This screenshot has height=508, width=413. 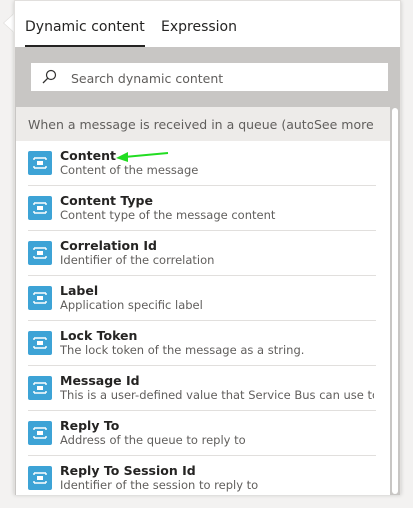 I want to click on search-box, so click(x=209, y=77).